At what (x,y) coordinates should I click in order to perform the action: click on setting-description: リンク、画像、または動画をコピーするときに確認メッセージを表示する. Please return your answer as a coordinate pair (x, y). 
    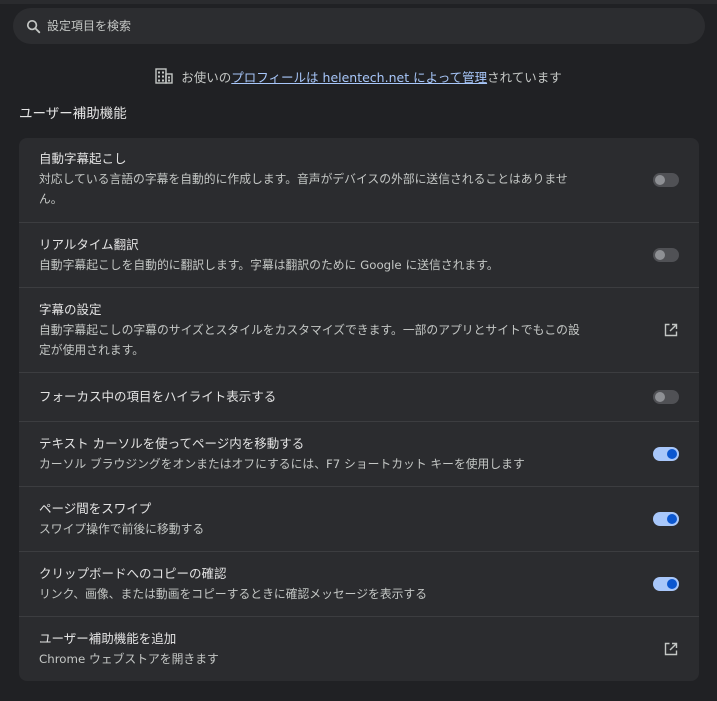
    Looking at the image, I should click on (233, 594).